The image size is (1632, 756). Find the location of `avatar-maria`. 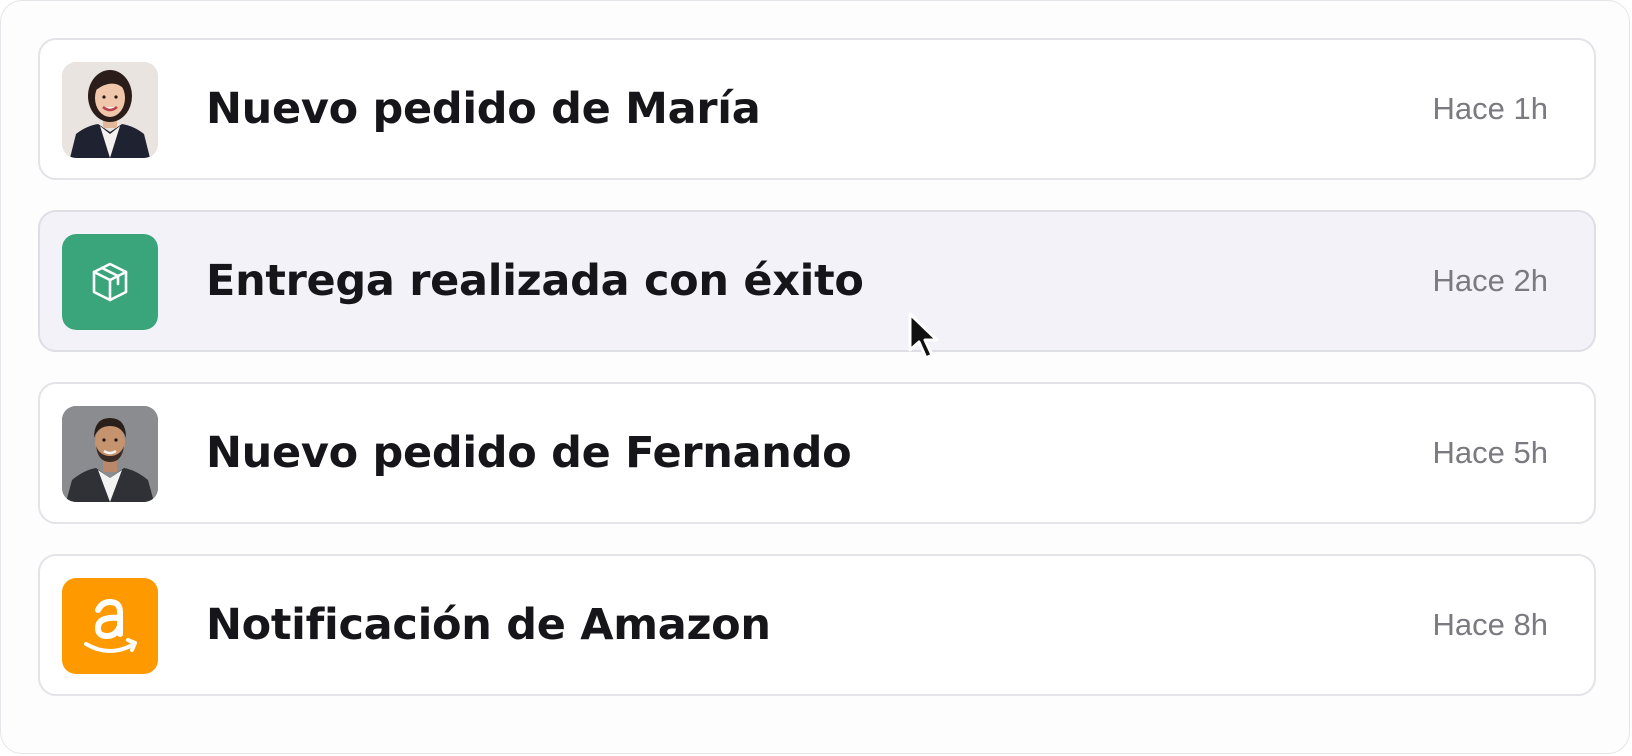

avatar-maria is located at coordinates (110, 110).